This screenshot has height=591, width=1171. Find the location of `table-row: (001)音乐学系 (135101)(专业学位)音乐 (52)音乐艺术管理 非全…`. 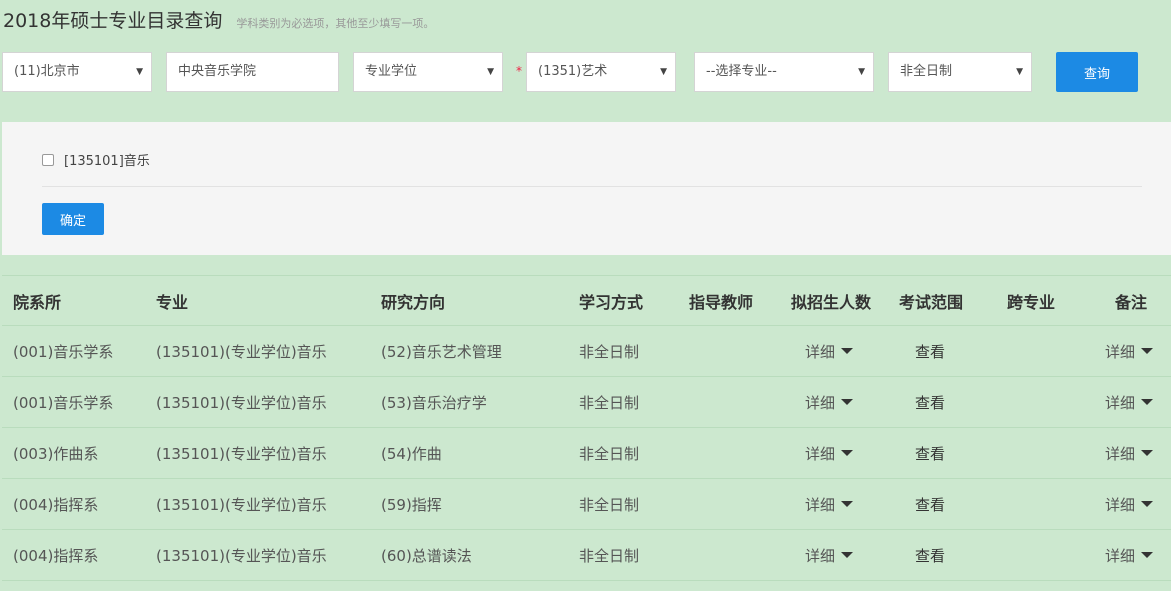

table-row: (001)音乐学系 (135101)(专业学位)音乐 (52)音乐艺术管理 非全… is located at coordinates (586, 351).